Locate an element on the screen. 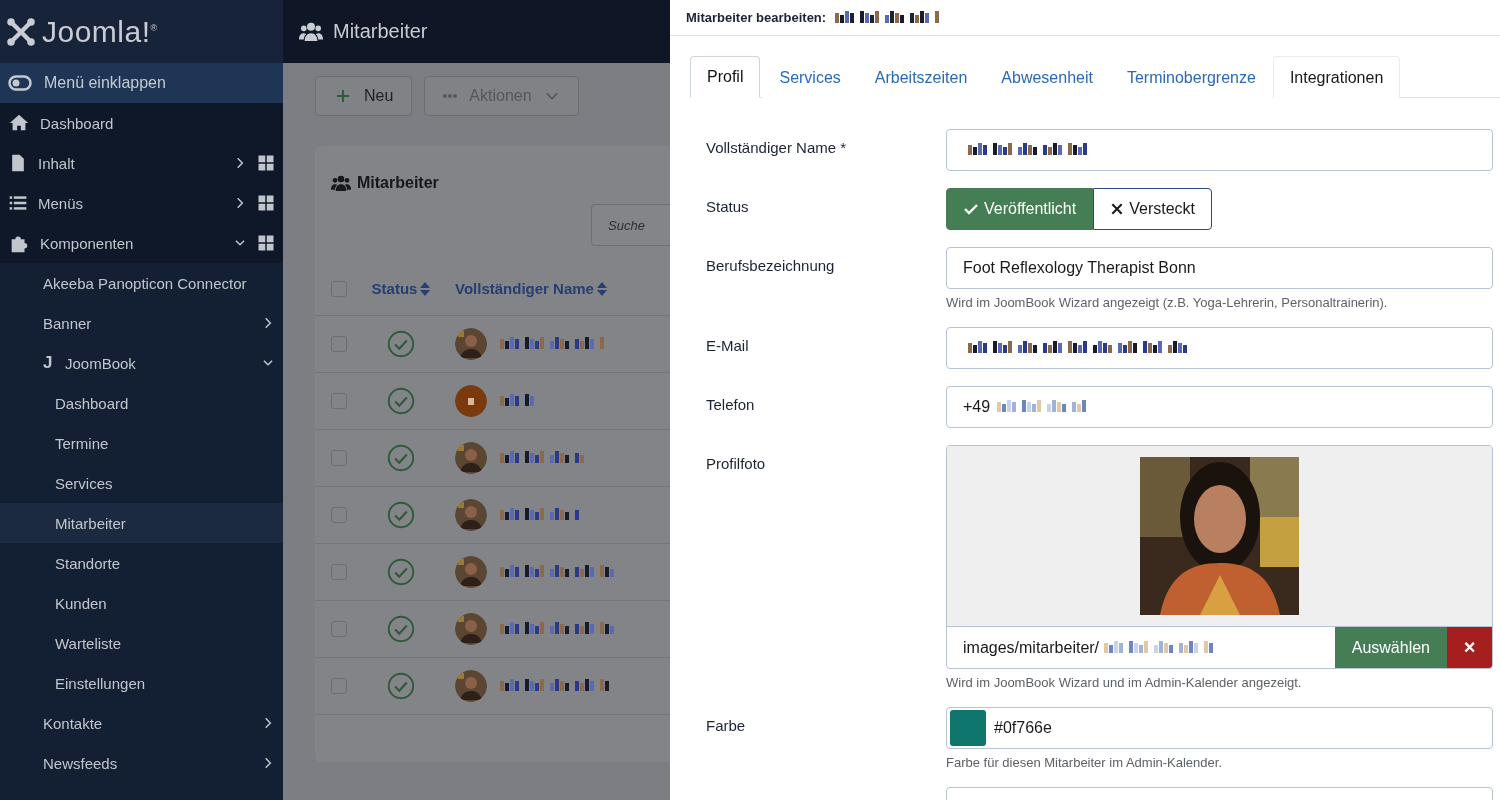  text-field: +49 is located at coordinates (1219, 407).